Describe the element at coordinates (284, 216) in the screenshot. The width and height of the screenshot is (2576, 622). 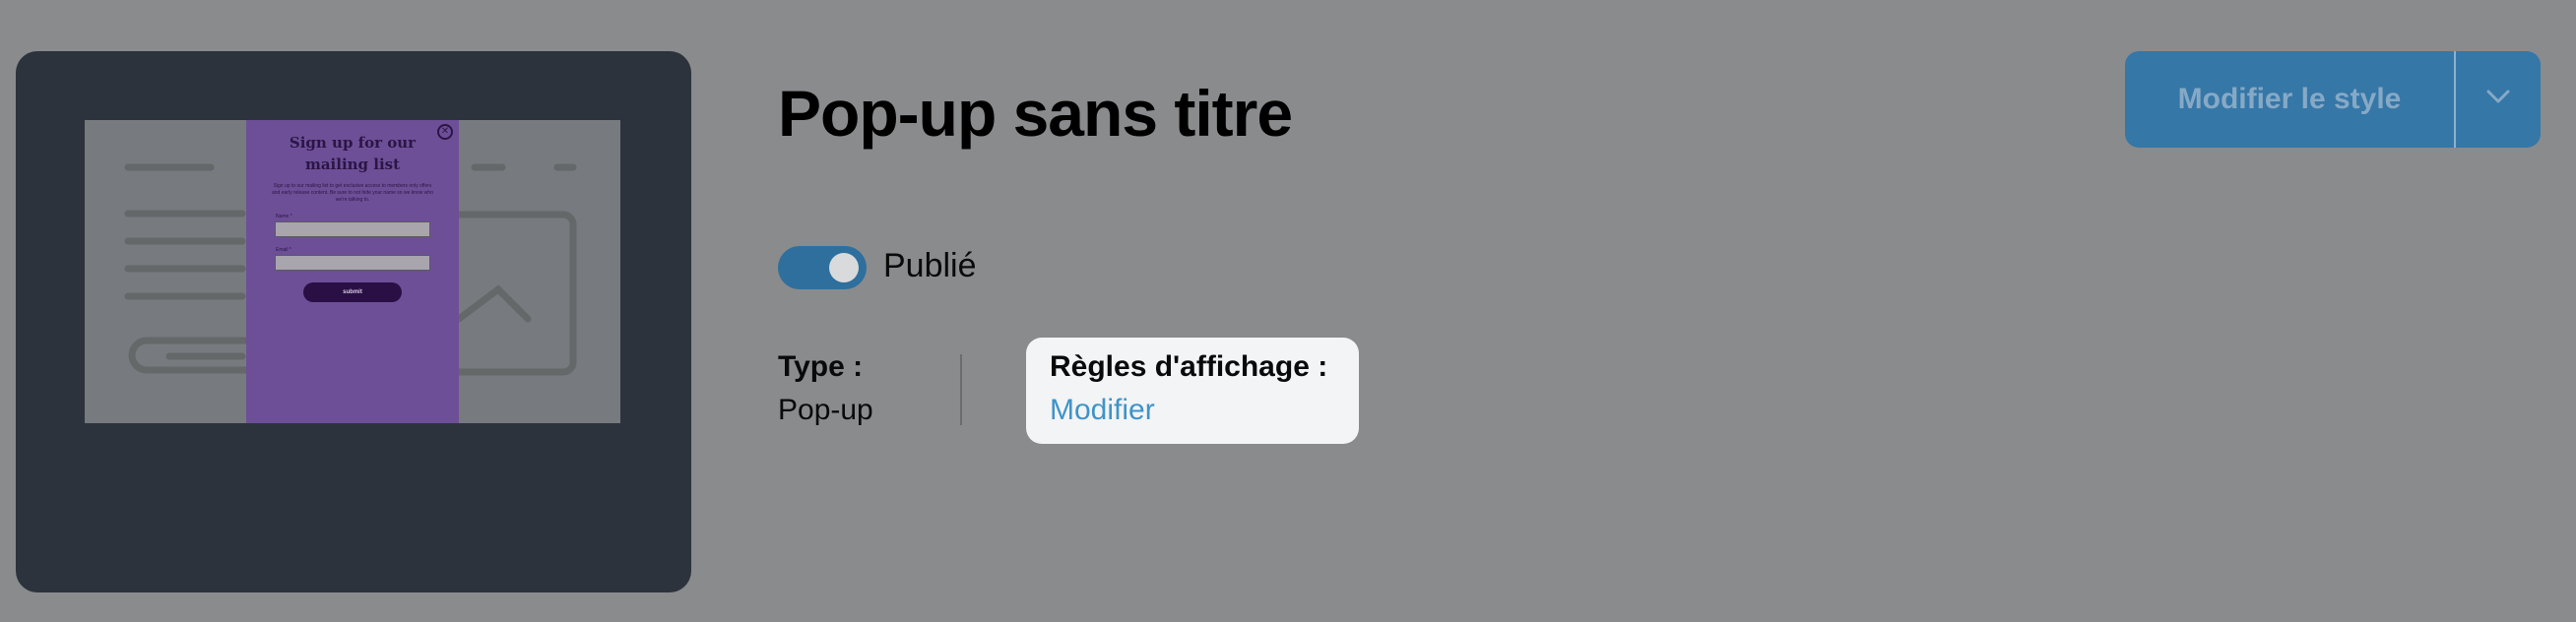
I see `popup-mockup-field1-label: Name *` at that location.